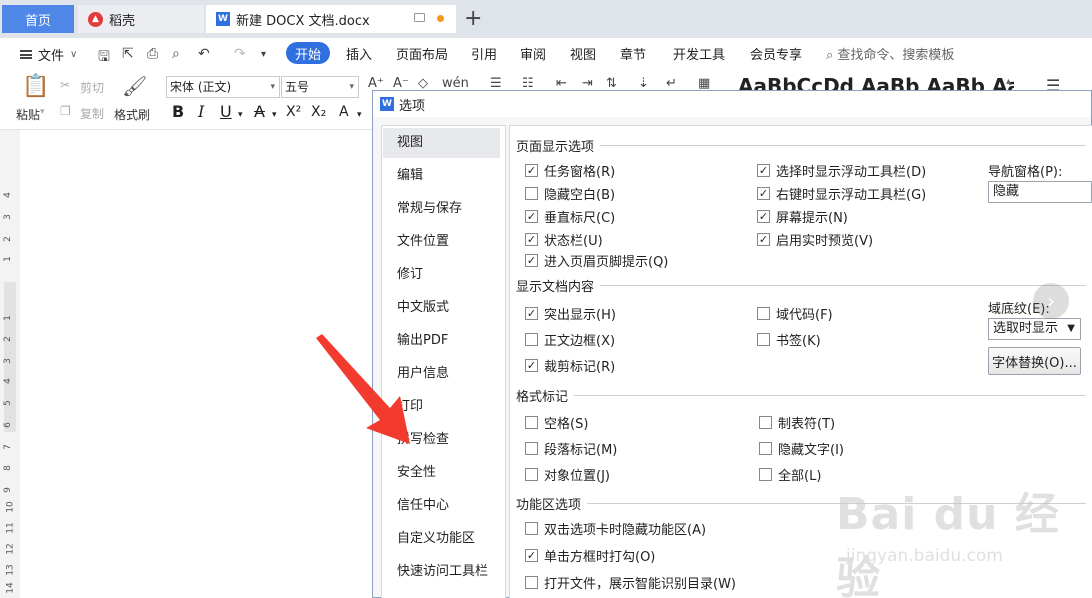  I want to click on italic-button: I, so click(201, 111).